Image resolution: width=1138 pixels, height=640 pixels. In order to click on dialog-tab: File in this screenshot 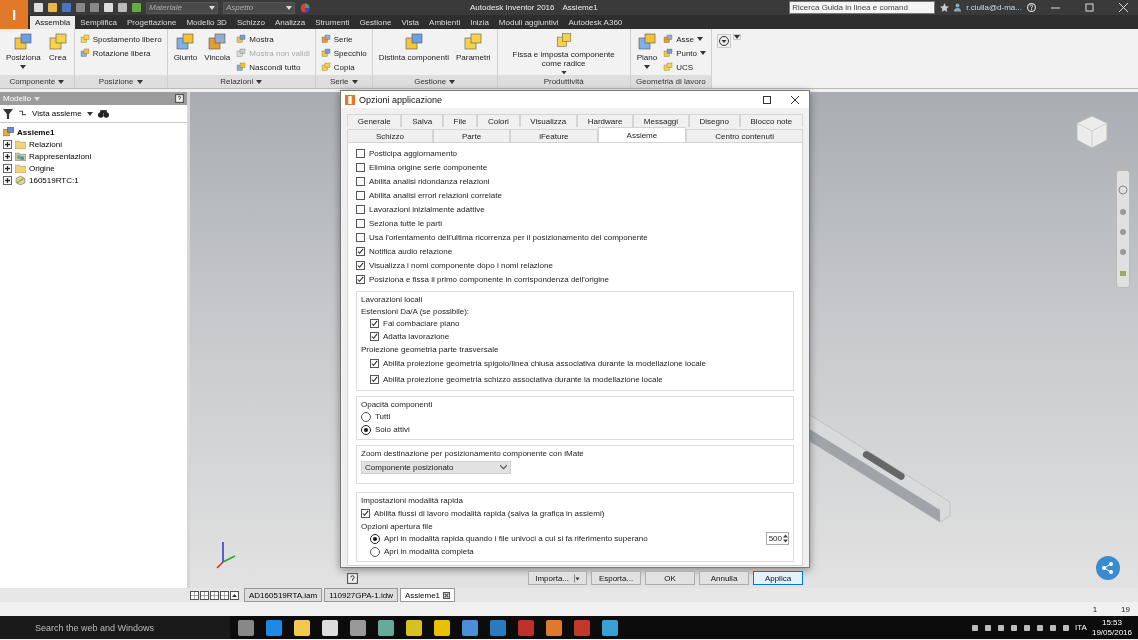, I will do `click(460, 120)`.